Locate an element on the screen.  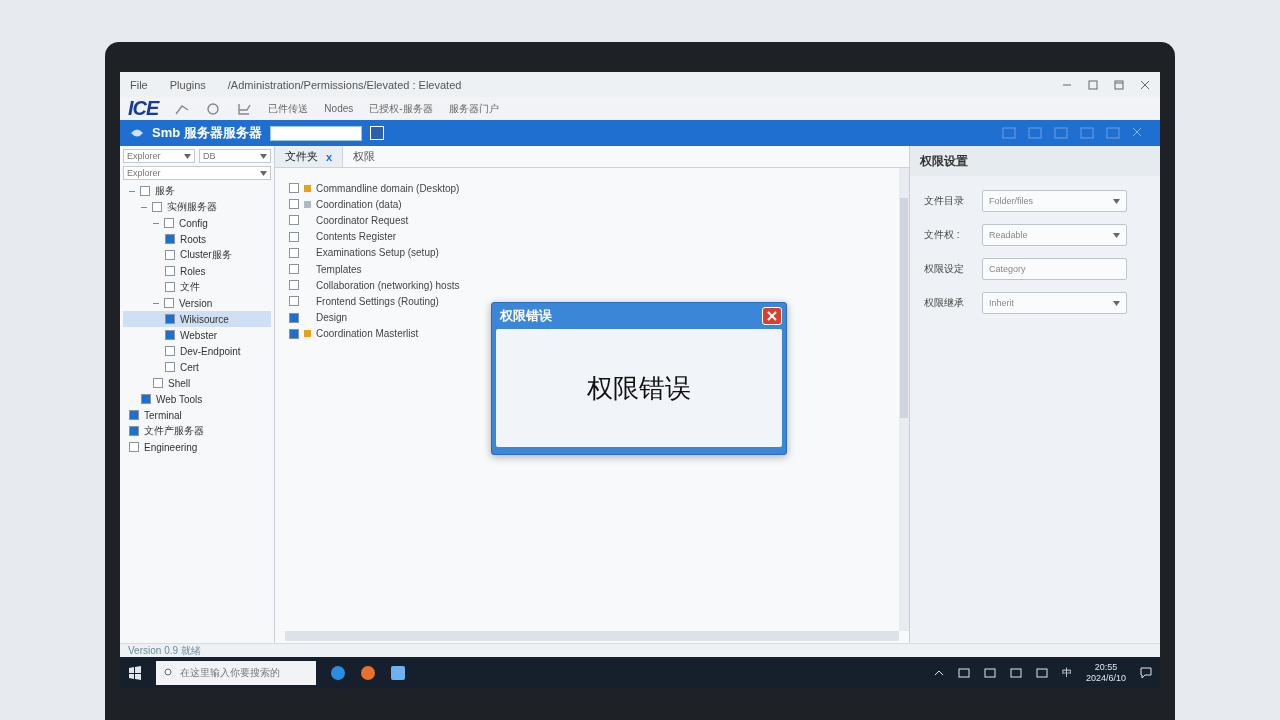
tree-item: Config is located at coordinates (197, 223).